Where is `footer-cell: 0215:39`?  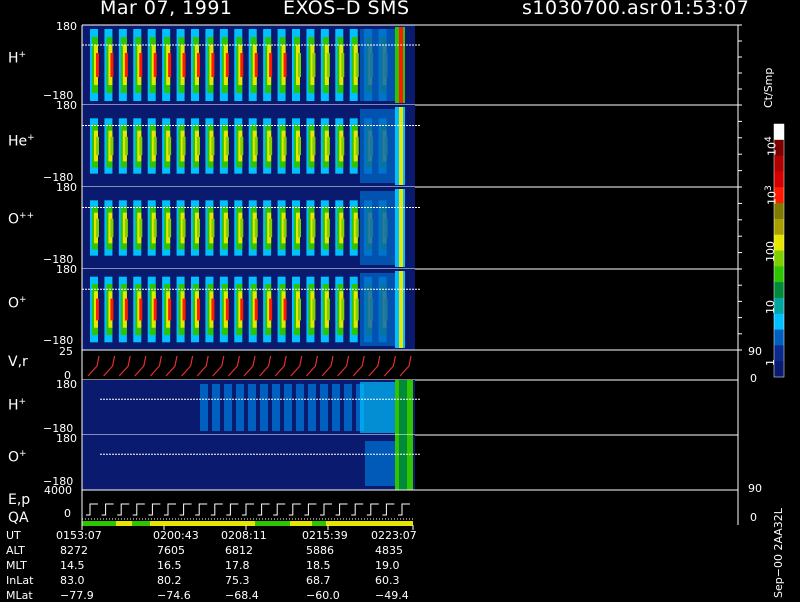 footer-cell: 0215:39 is located at coordinates (325, 535).